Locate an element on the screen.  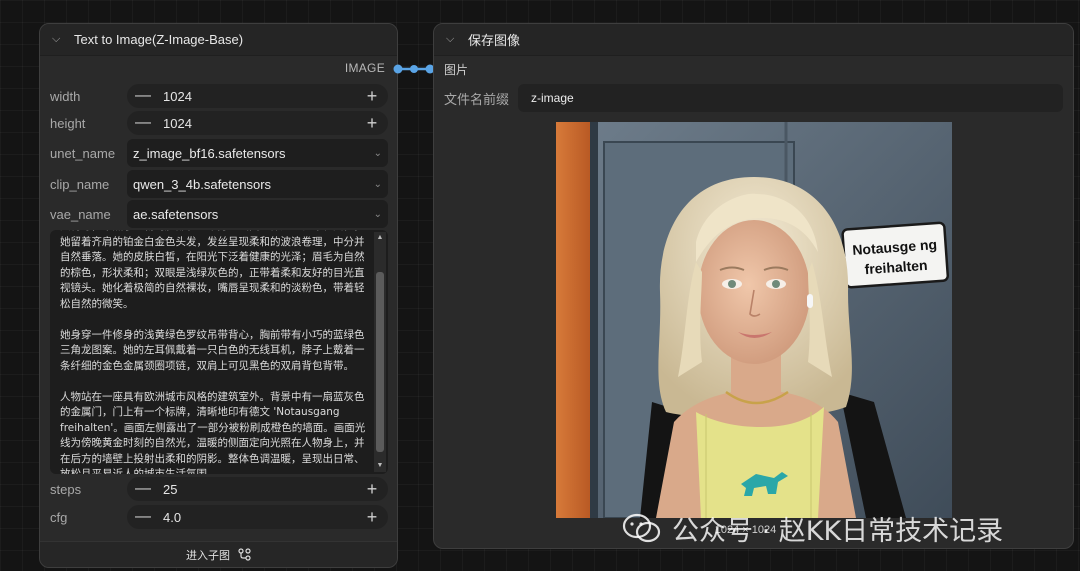
enter-subgraph-button: 进入子图 is located at coordinates (218, 554).